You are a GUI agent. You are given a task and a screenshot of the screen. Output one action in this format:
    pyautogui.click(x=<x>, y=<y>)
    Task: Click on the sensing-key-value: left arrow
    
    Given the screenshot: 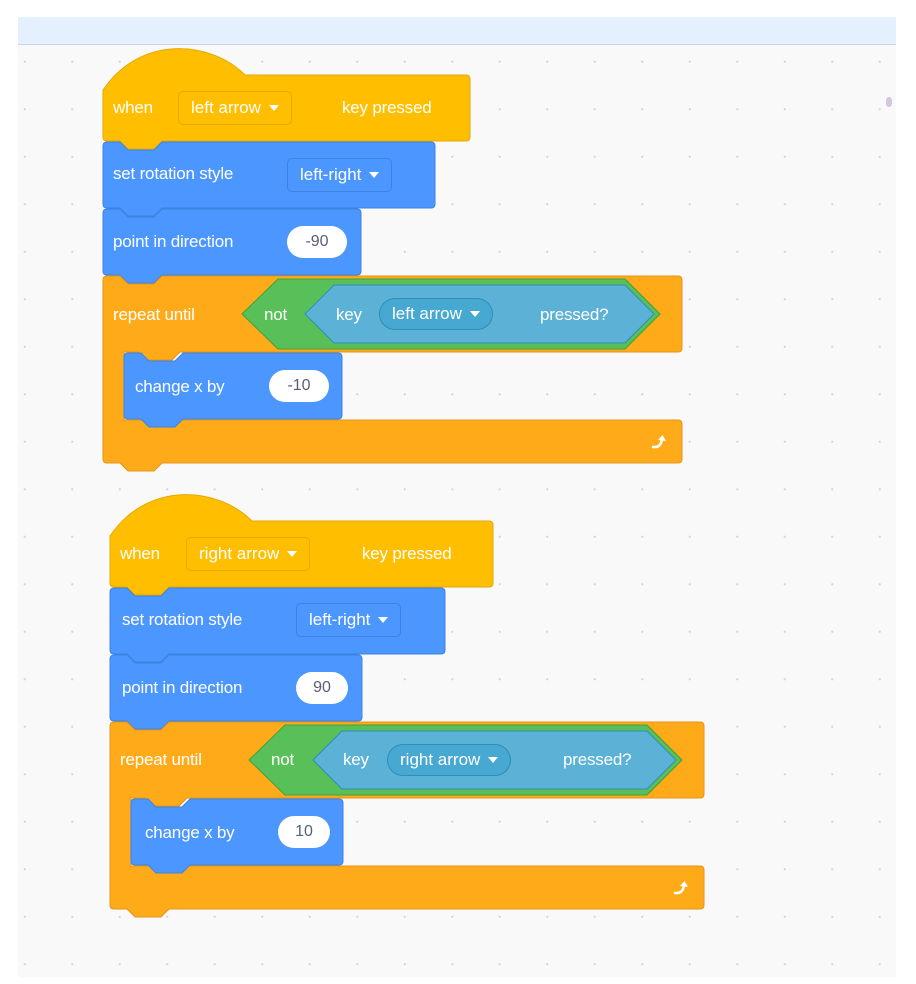 What is the action you would take?
    pyautogui.click(x=427, y=313)
    